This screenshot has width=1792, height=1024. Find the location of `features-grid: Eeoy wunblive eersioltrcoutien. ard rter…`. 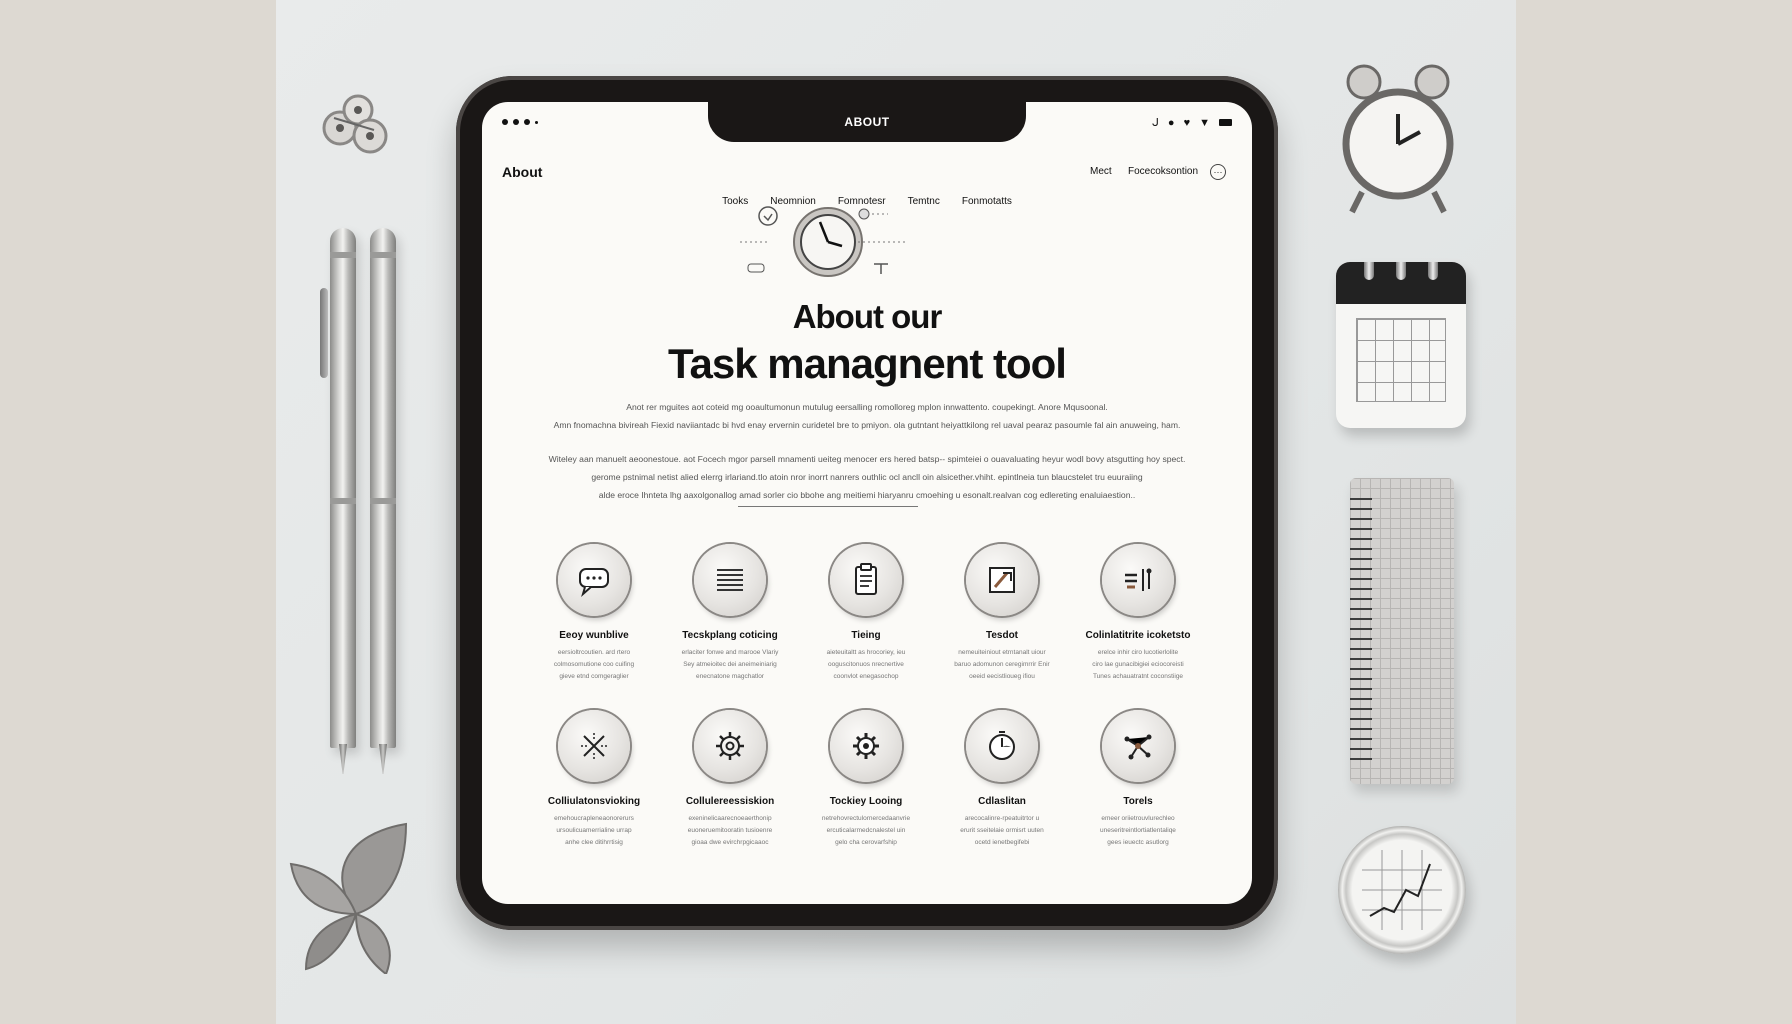

features-grid: Eeoy wunblive eersioltrcoutien. ard rter… is located at coordinates (866, 704).